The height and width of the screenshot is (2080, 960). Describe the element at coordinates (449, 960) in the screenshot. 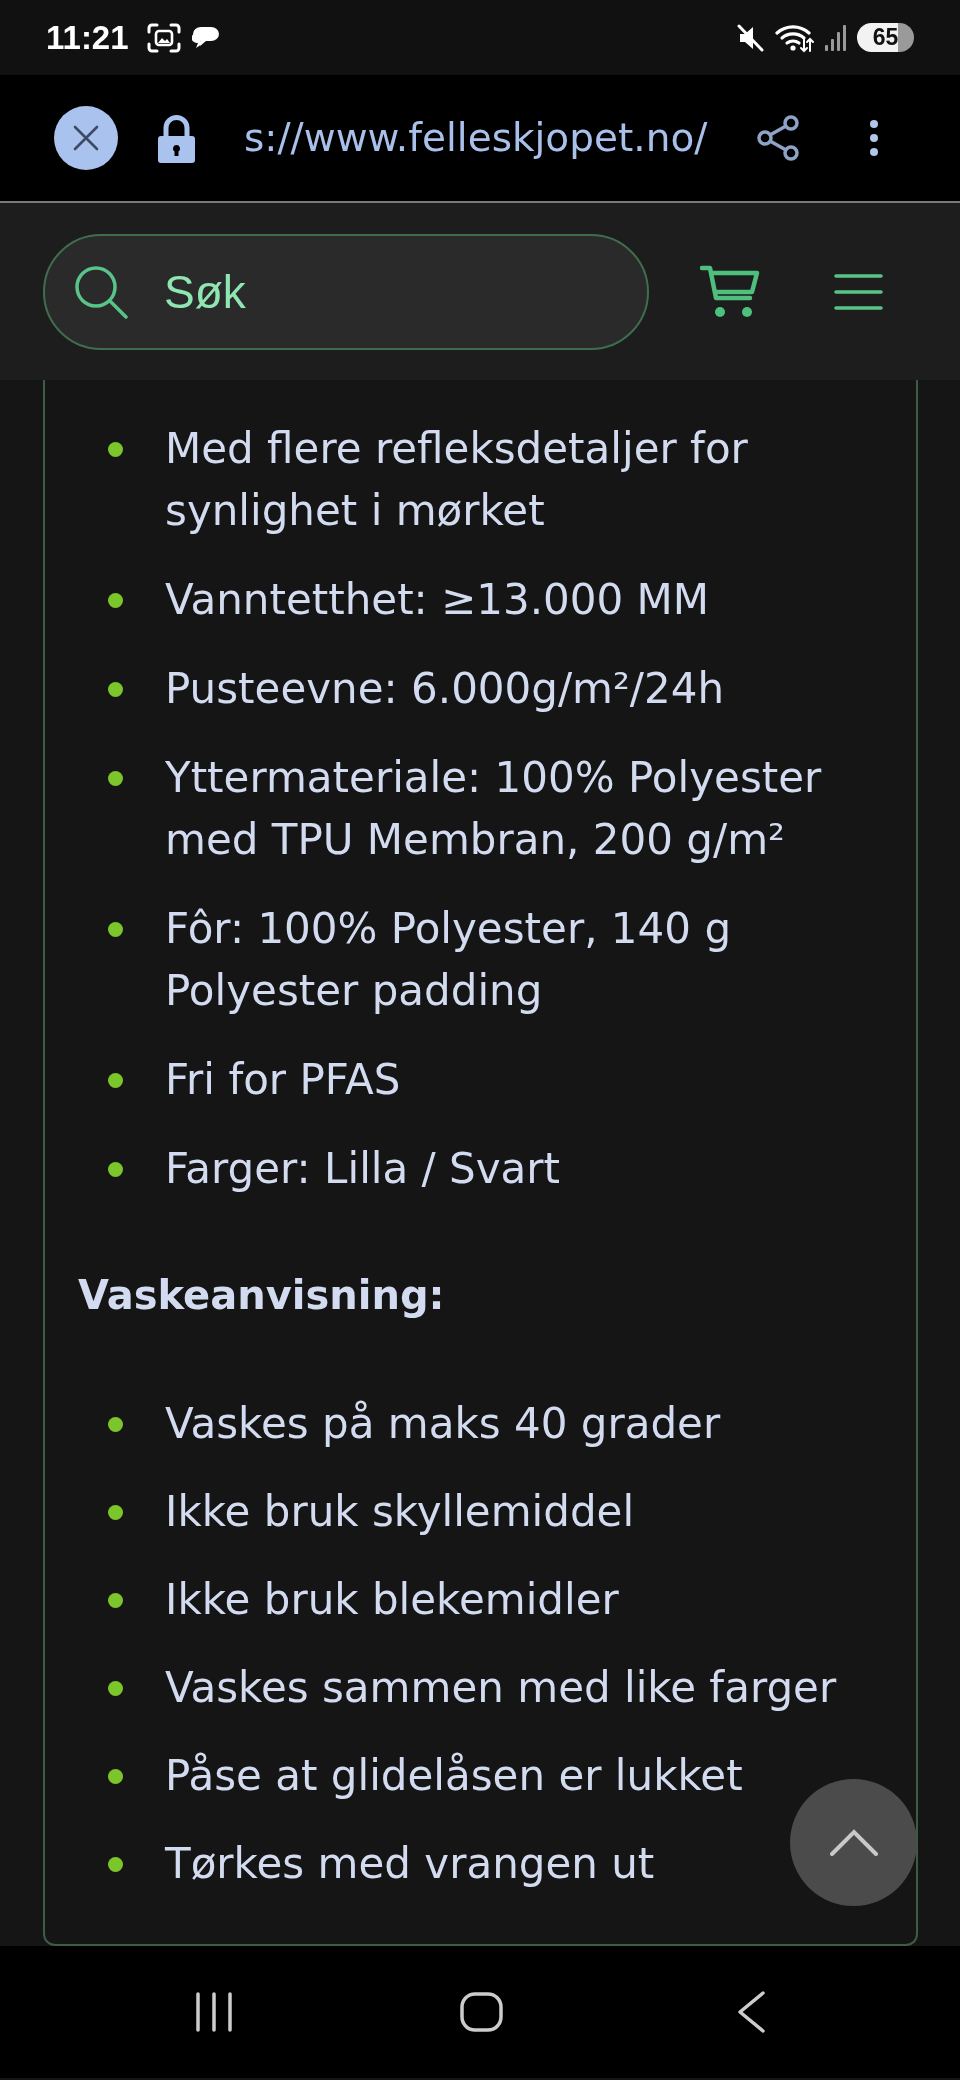

I see `feature-item: Fôr: 100% Polyester, 140 g Polyester padding` at that location.